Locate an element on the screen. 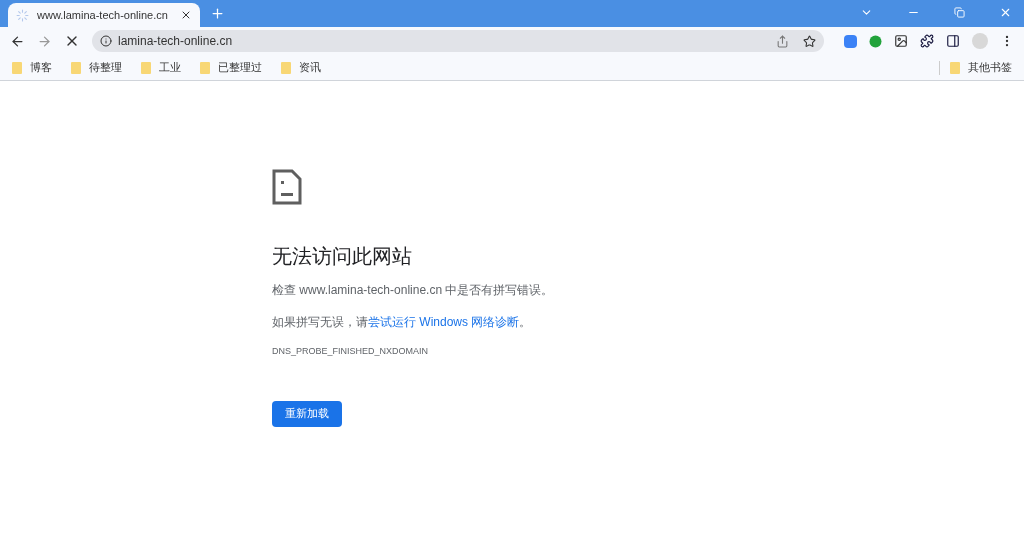  side-panel-icon is located at coordinates (953, 41).